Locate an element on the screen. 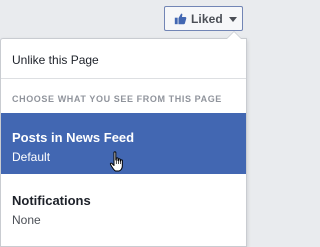 The height and width of the screenshot is (247, 320). liked-button-label: Liked is located at coordinates (207, 18).